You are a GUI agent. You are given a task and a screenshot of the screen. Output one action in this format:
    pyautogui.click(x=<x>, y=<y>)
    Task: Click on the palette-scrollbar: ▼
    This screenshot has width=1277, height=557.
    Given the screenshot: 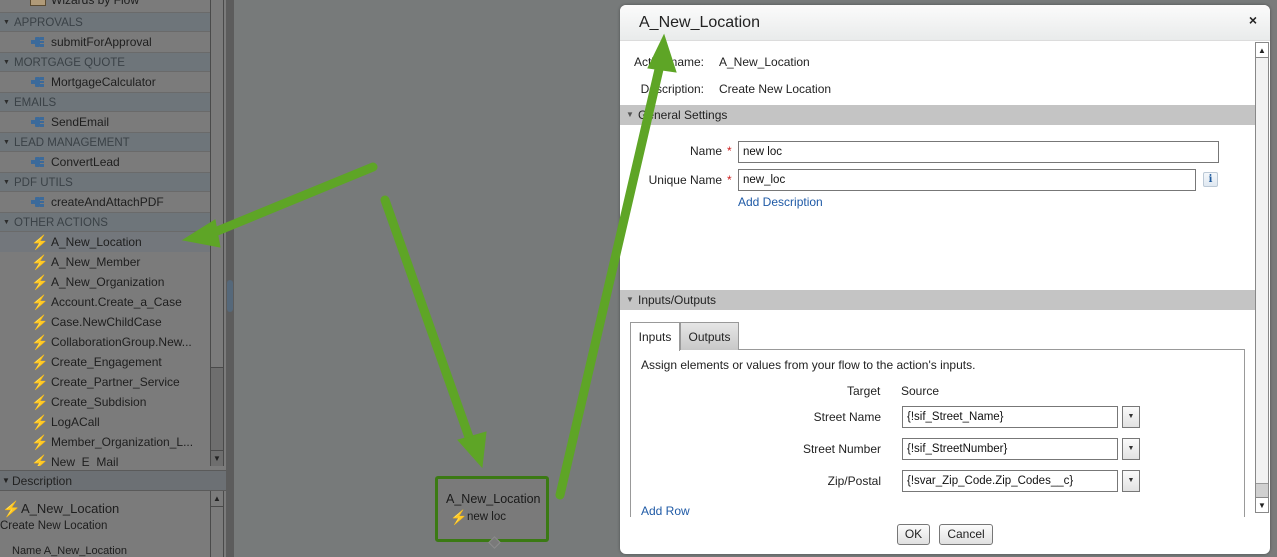 What is the action you would take?
    pyautogui.click(x=217, y=233)
    